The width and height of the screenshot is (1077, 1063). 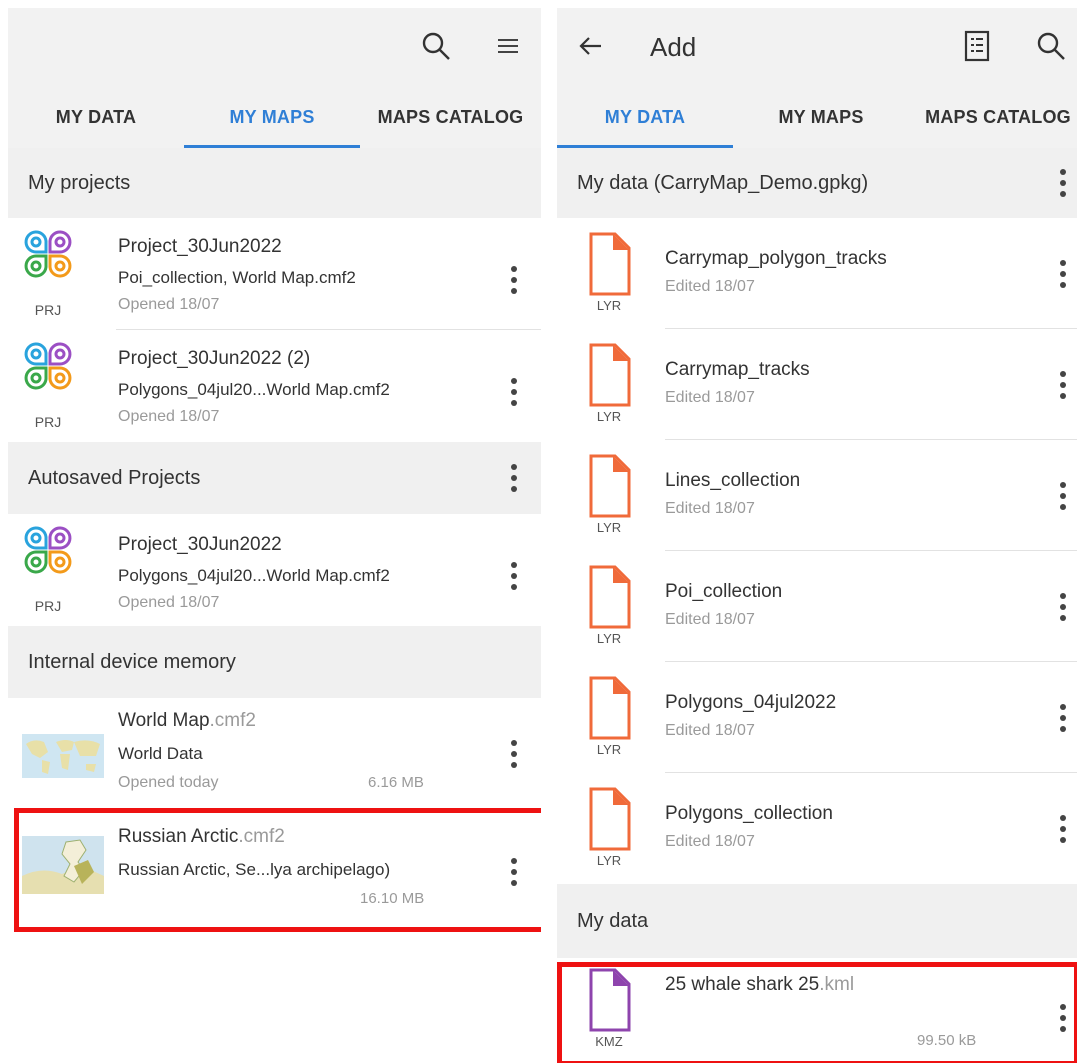 I want to click on layer-row: LYR Polygons_collection Edited 18/07, so click(x=817, y=828).